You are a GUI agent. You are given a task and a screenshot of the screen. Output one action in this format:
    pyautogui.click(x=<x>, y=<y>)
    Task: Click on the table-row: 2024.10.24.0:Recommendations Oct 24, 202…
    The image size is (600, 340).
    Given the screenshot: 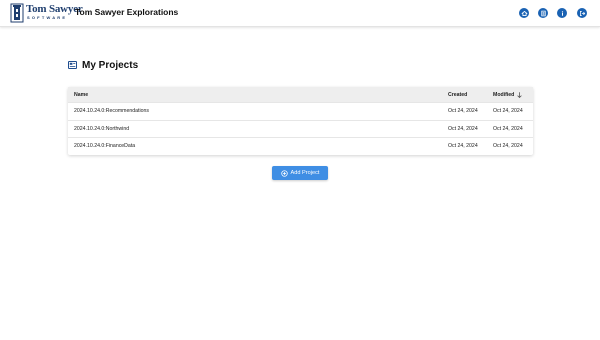 What is the action you would take?
    pyautogui.click(x=300, y=112)
    